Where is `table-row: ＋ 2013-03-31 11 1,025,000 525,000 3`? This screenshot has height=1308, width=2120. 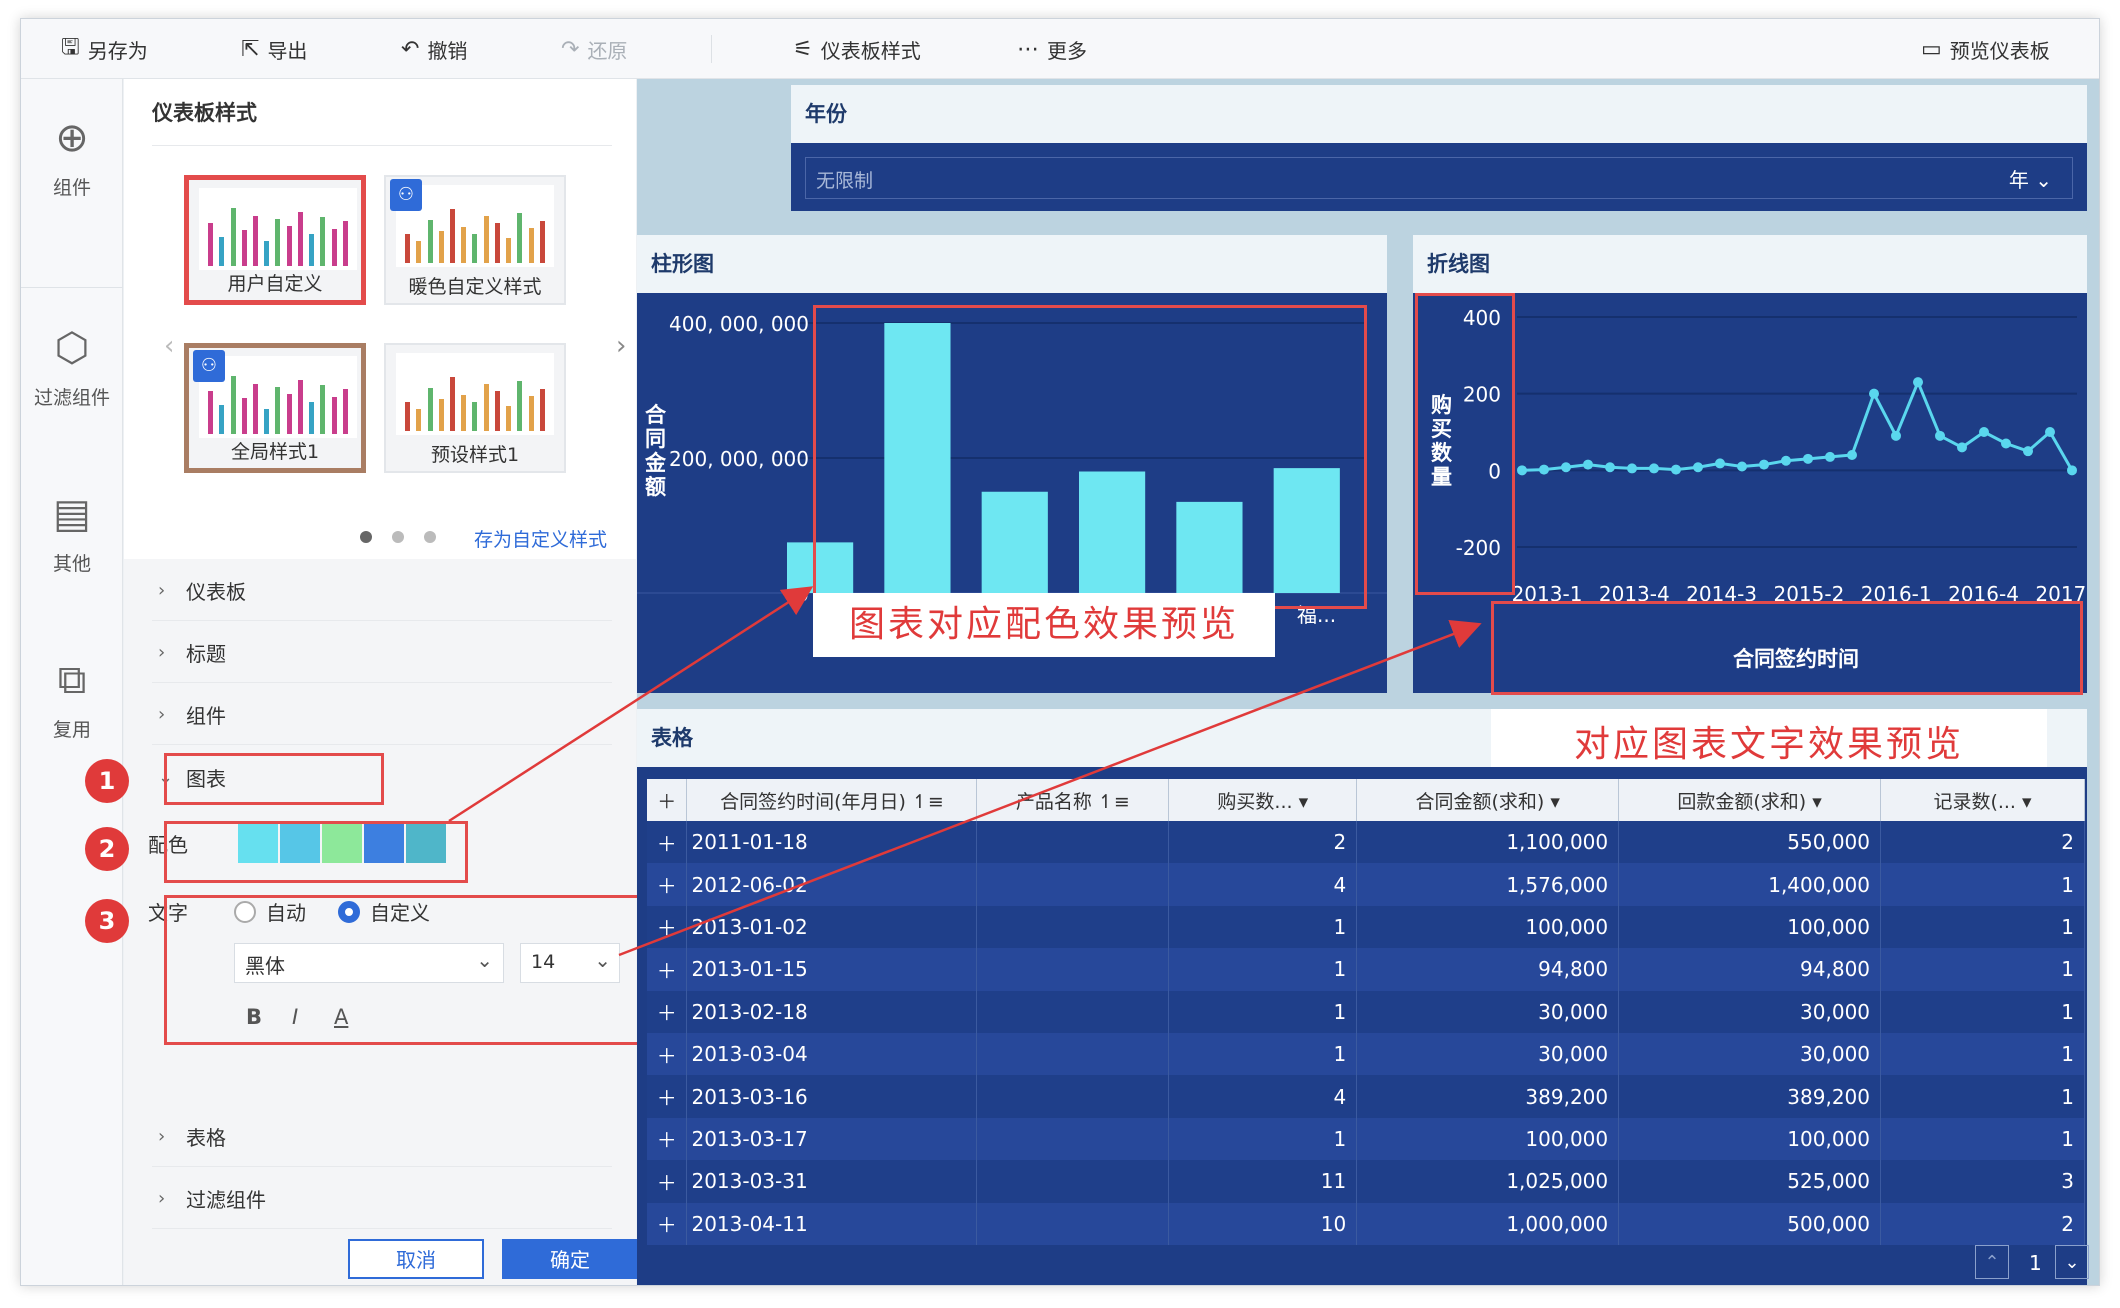 table-row: ＋ 2013-03-31 11 1,025,000 525,000 3 is located at coordinates (1366, 1181).